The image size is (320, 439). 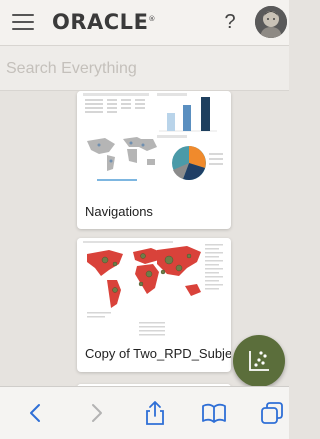 What do you see at coordinates (36, 413) in the screenshot?
I see `back-icon` at bounding box center [36, 413].